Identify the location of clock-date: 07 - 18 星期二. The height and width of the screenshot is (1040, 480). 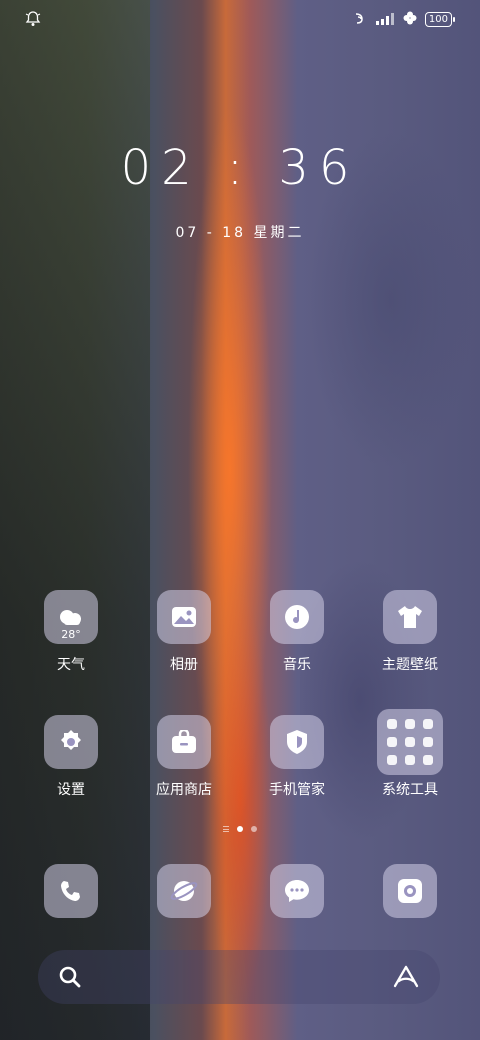
(240, 232).